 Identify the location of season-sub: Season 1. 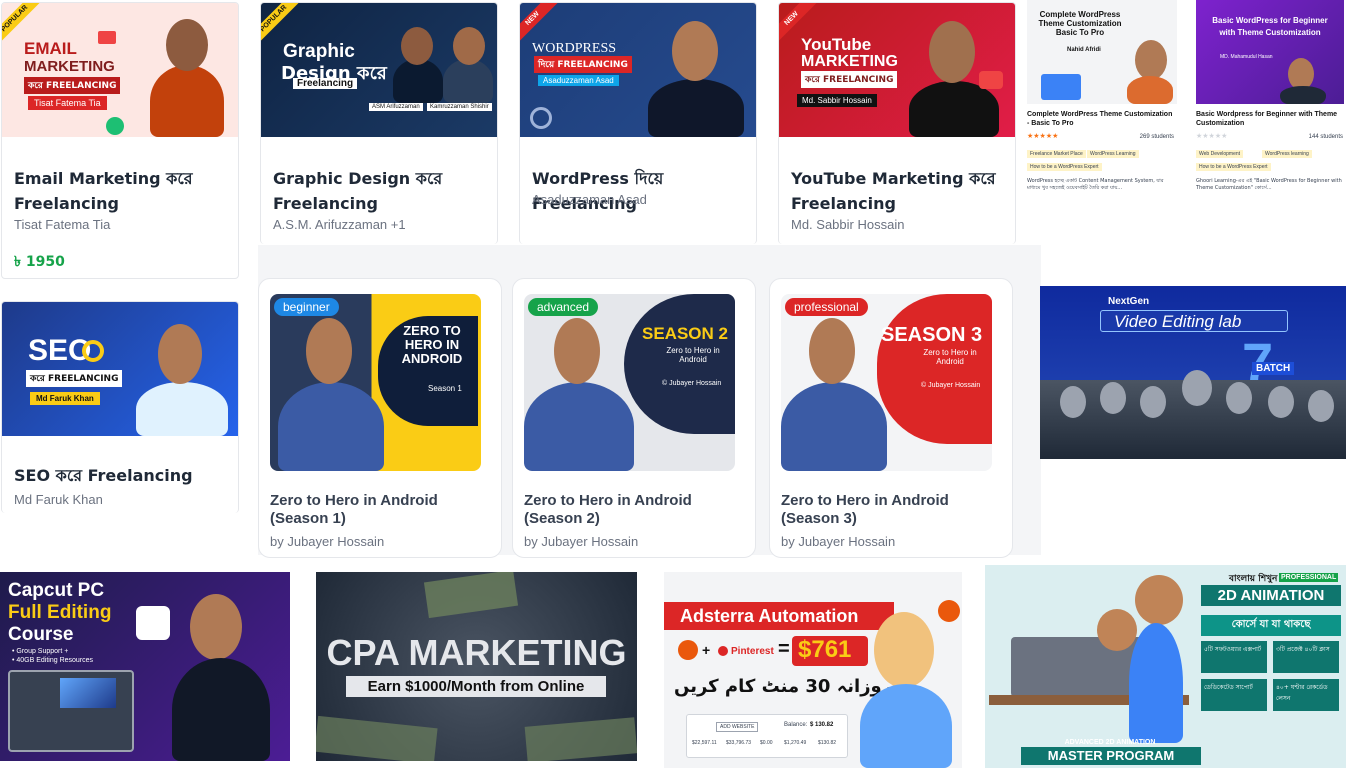
(445, 388).